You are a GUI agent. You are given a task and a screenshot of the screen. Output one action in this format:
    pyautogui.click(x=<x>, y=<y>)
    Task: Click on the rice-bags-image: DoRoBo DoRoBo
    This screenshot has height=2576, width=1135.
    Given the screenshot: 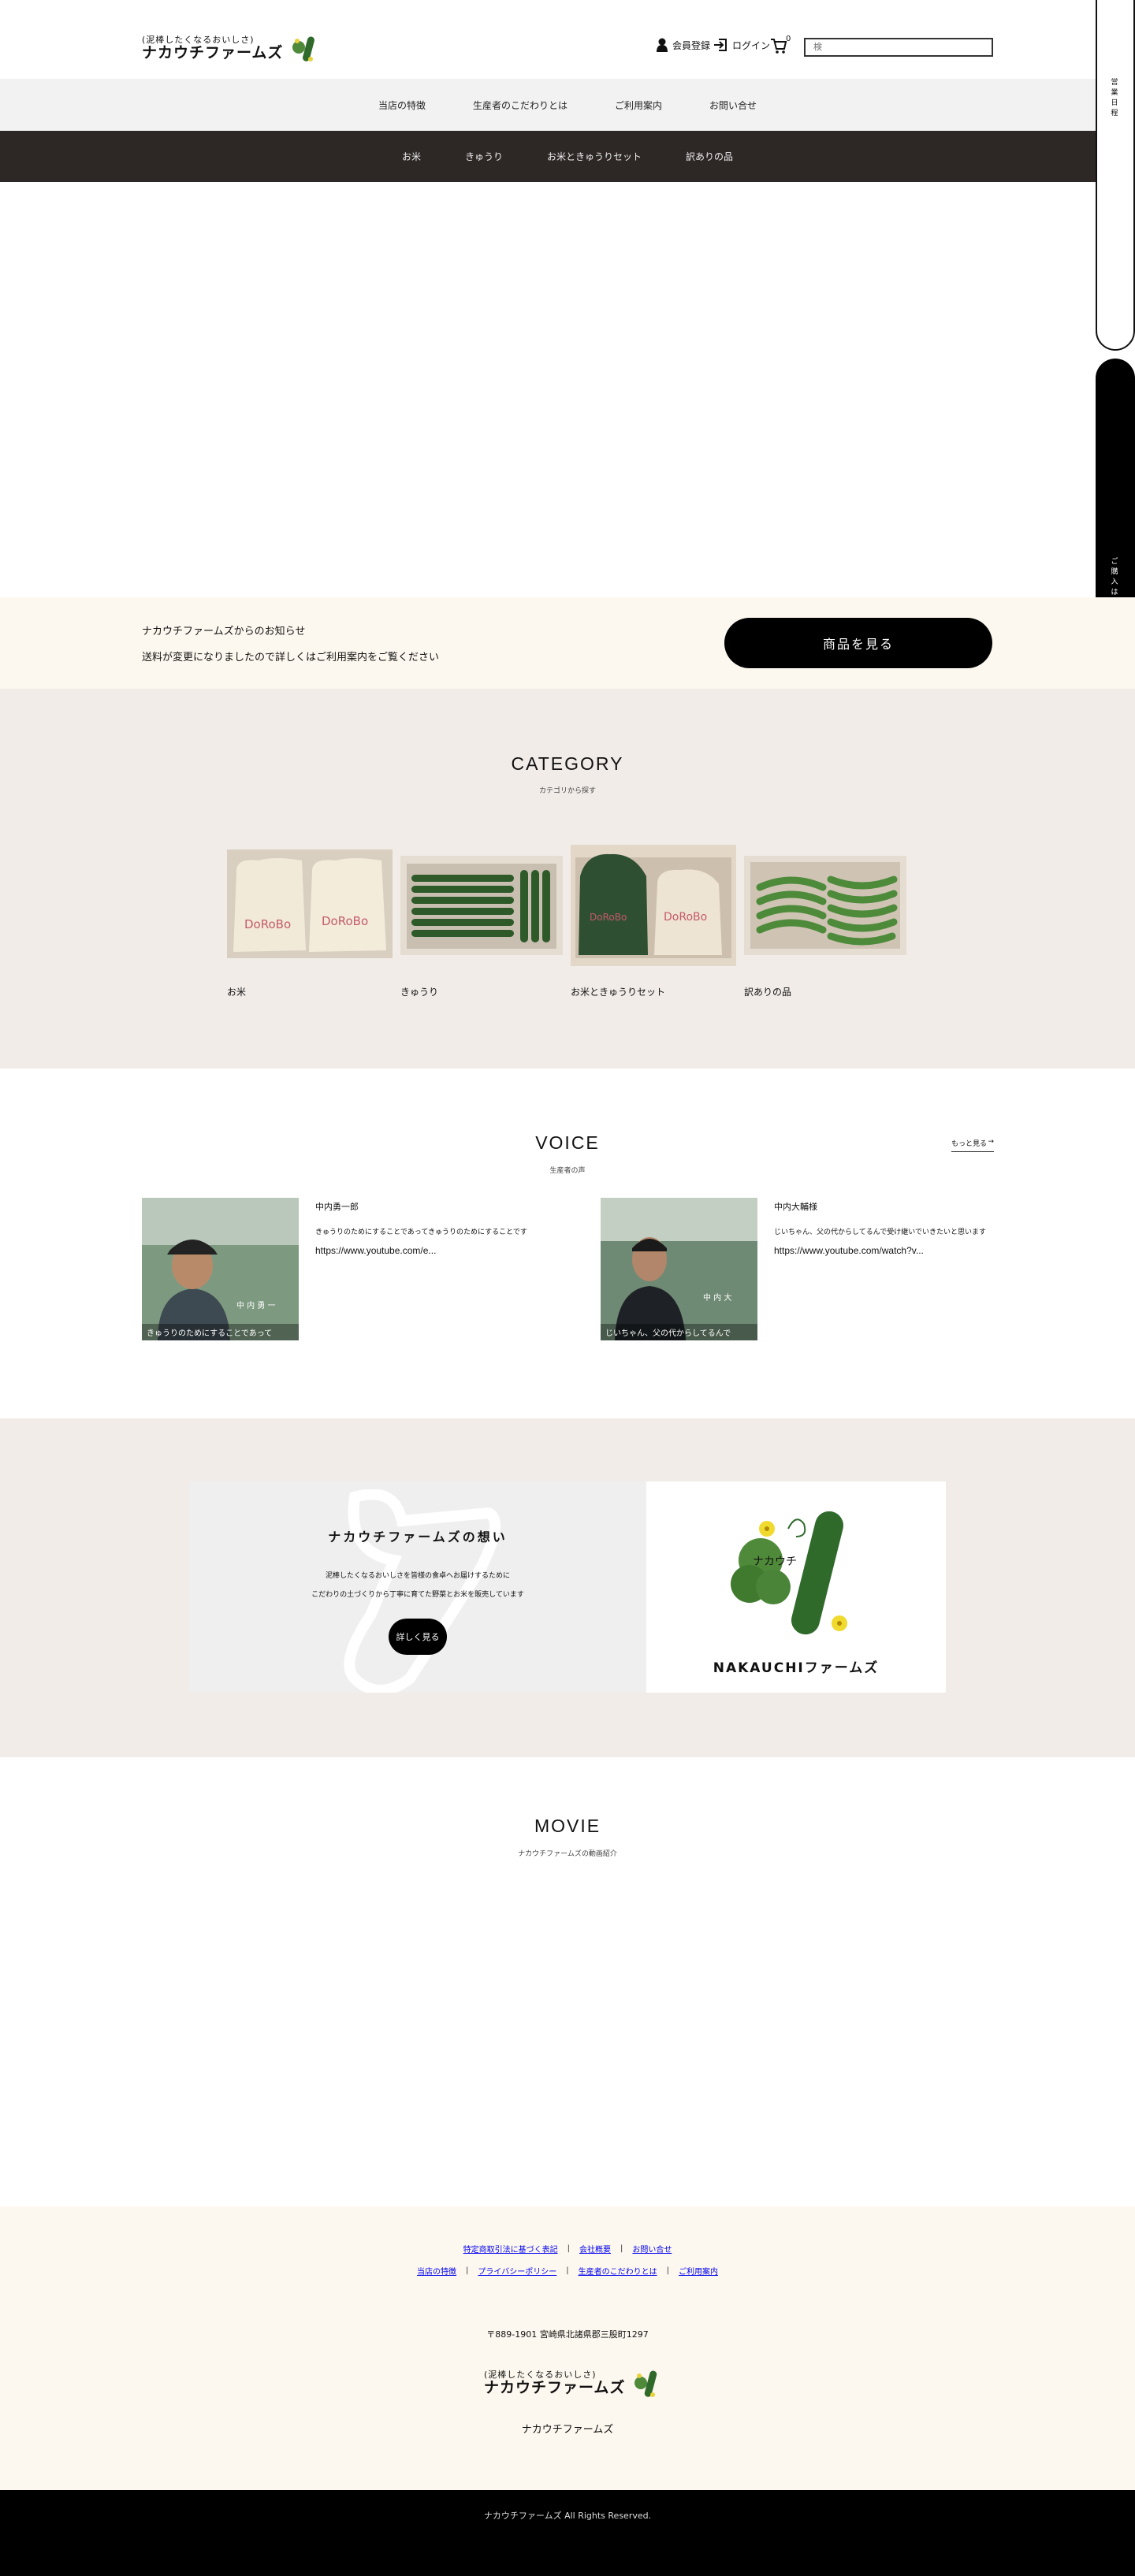 What is the action you would take?
    pyautogui.click(x=310, y=903)
    